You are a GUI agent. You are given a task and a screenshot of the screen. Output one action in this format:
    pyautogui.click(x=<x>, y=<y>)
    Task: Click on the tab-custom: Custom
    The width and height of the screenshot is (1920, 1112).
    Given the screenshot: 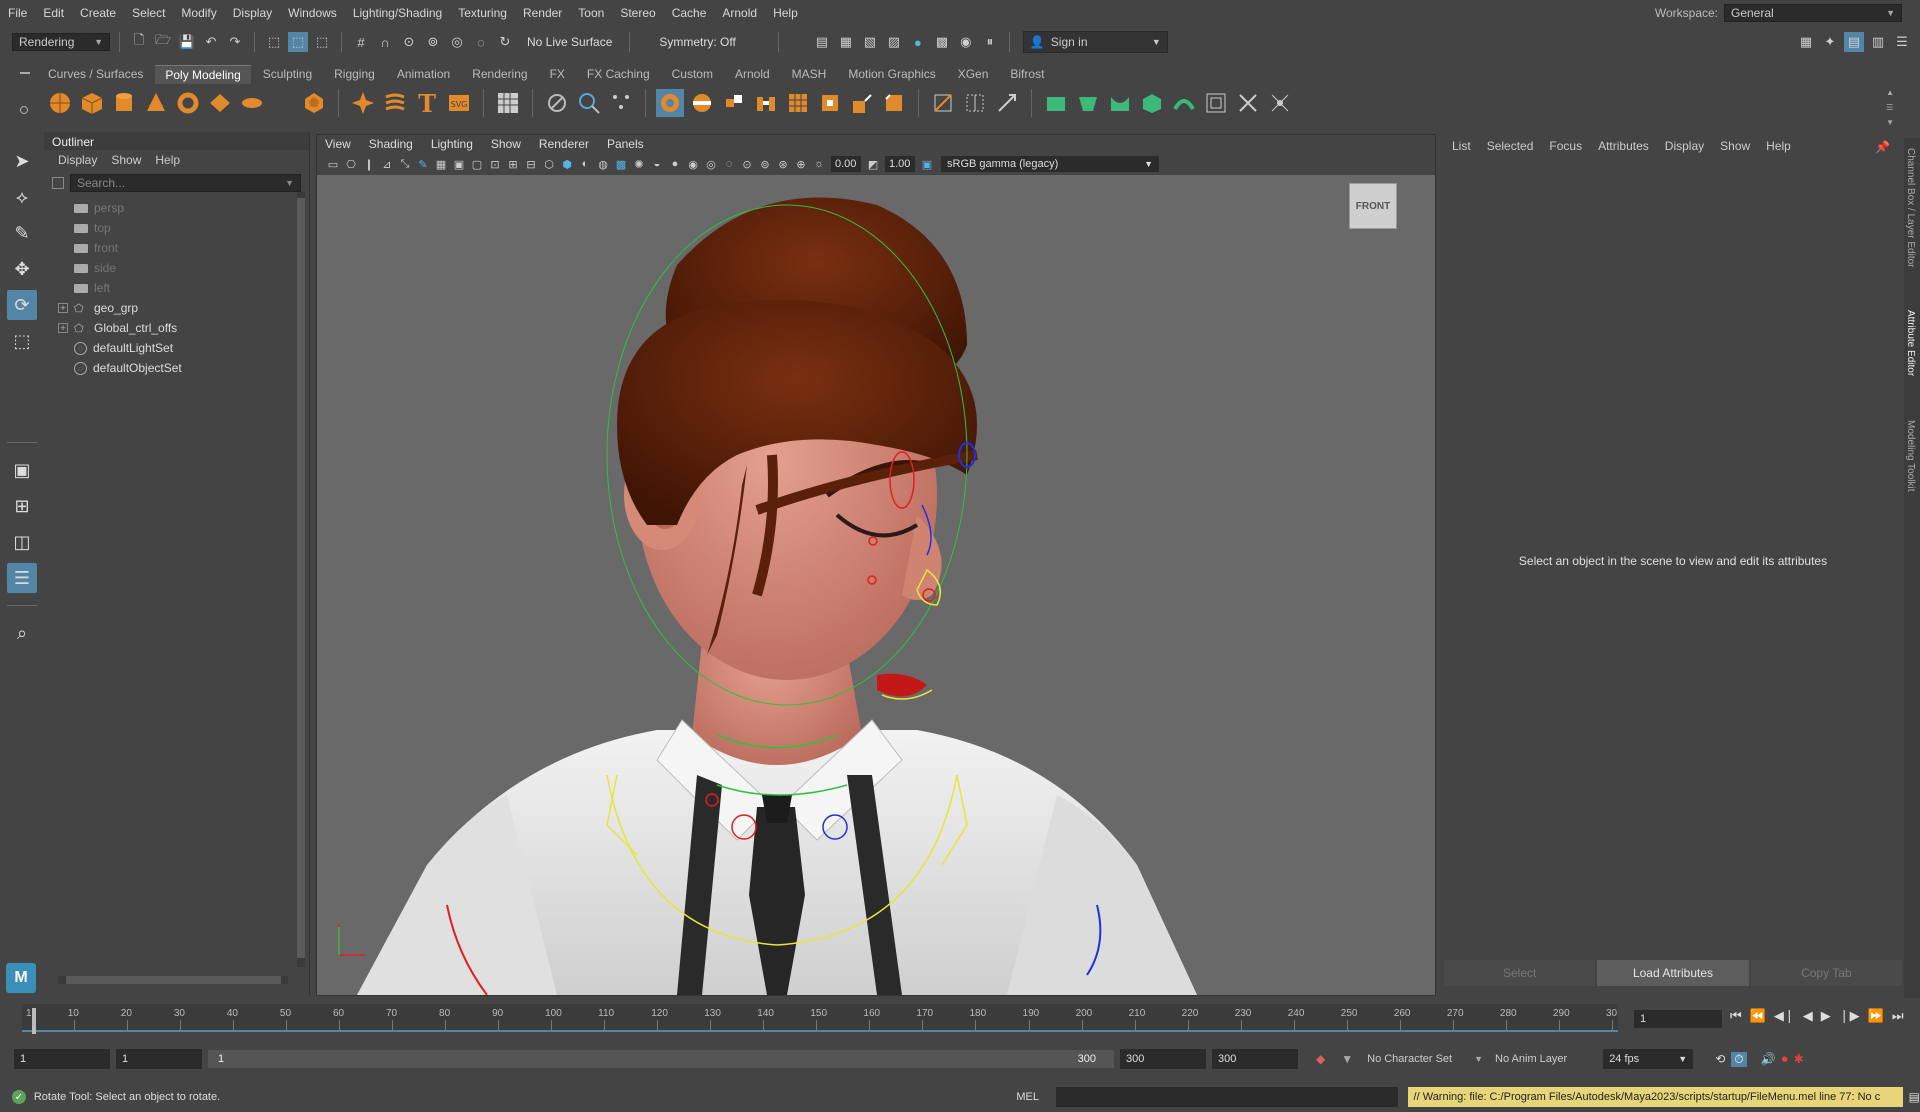 What is the action you would take?
    pyautogui.click(x=692, y=74)
    